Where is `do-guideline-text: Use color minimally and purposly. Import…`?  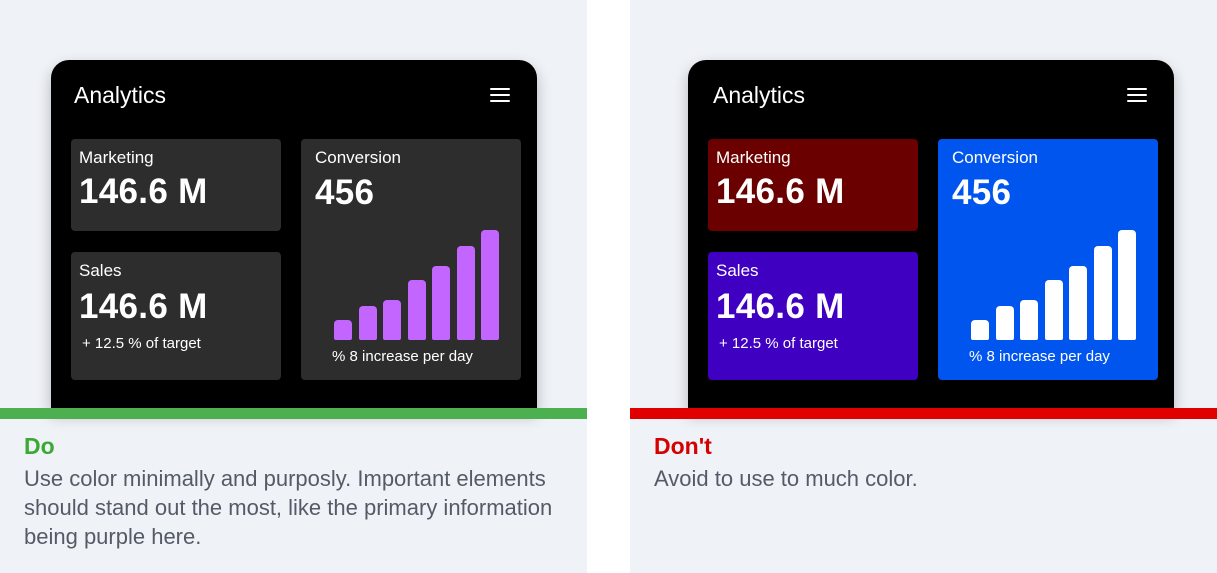 do-guideline-text: Use color minimally and purposly. Import… is located at coordinates (288, 507).